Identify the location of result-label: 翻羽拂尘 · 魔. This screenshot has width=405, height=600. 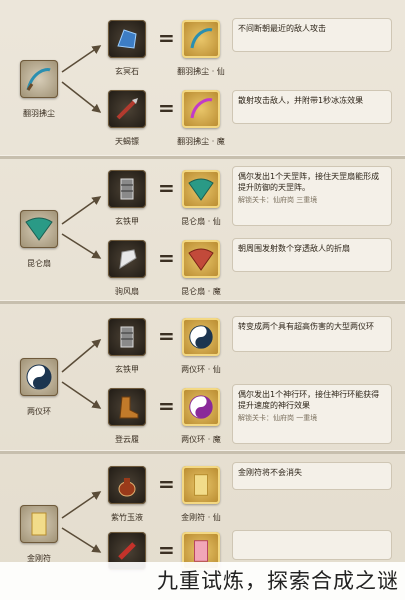
(201, 141).